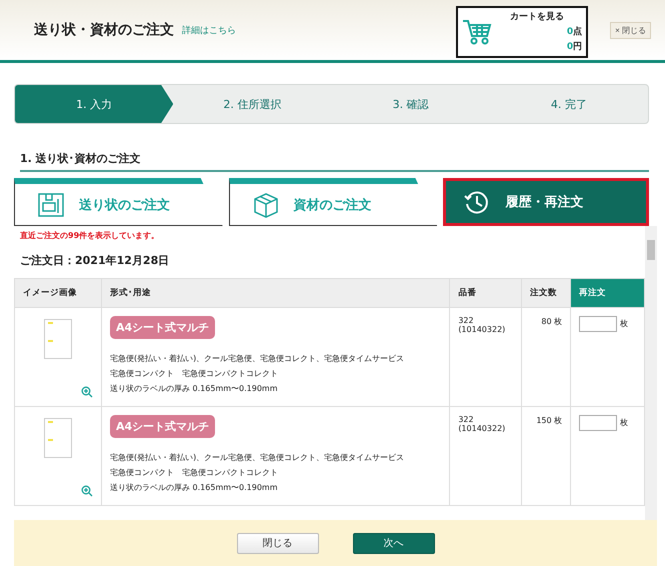  What do you see at coordinates (546, 357) in the screenshot?
I see `quantity-cell: 80 枚` at bounding box center [546, 357].